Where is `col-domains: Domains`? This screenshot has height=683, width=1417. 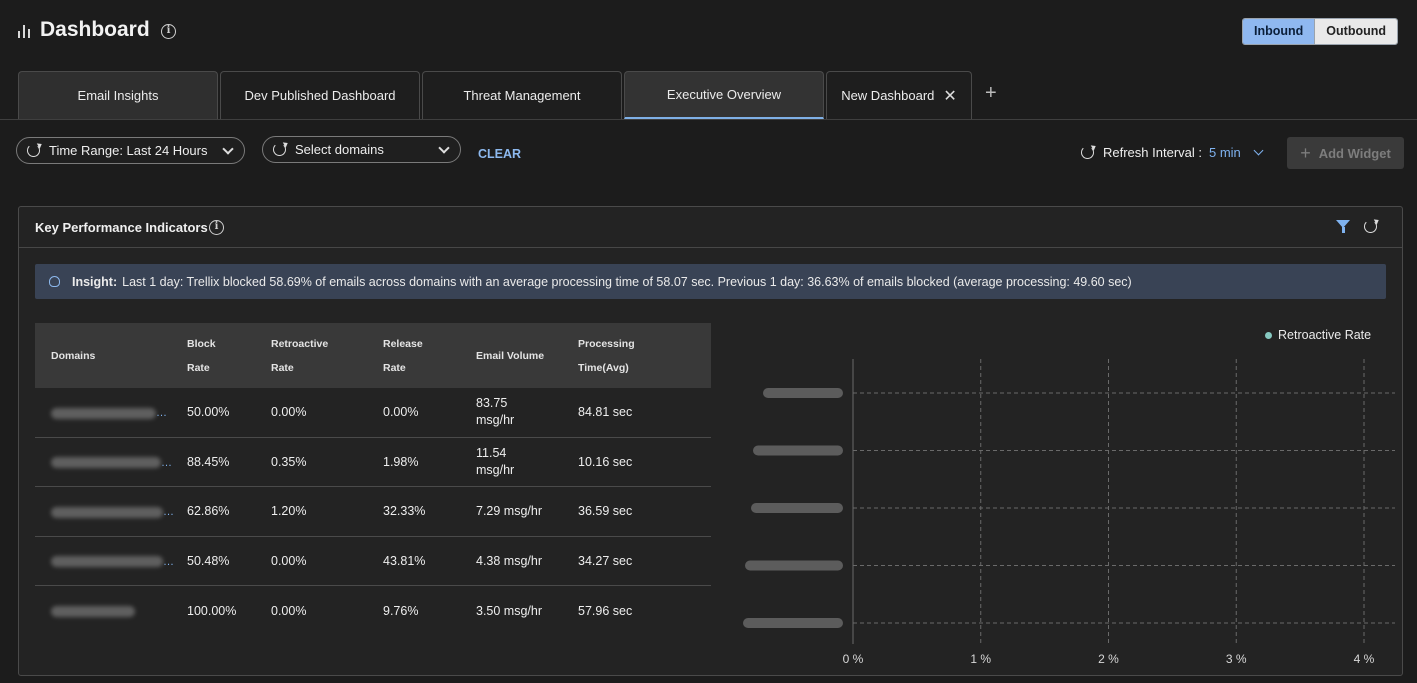
col-domains: Domains is located at coordinates (111, 356).